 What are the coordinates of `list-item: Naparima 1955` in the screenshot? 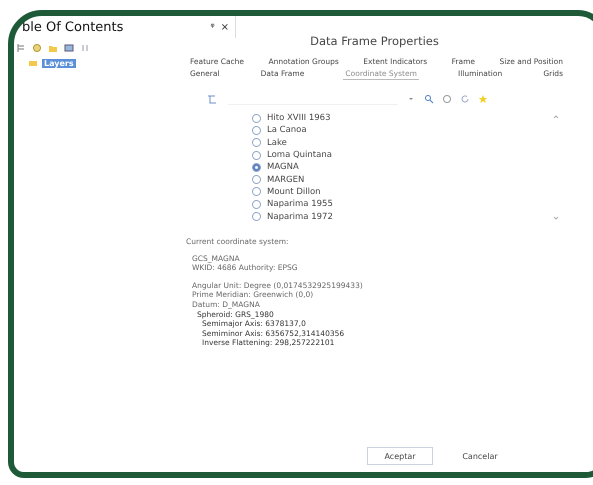 It's located at (400, 204).